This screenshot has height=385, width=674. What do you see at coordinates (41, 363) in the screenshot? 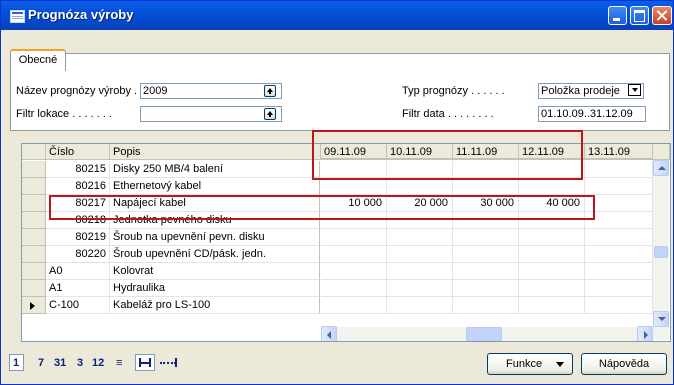
I see `period-7: 7` at bounding box center [41, 363].